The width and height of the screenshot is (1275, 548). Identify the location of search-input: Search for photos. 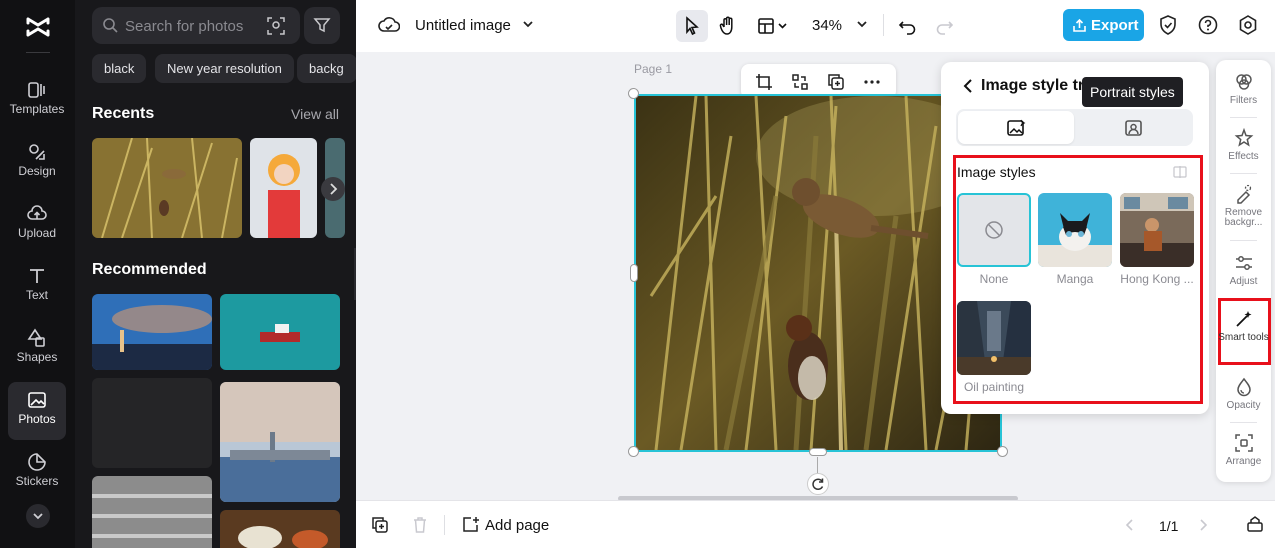
(196, 25).